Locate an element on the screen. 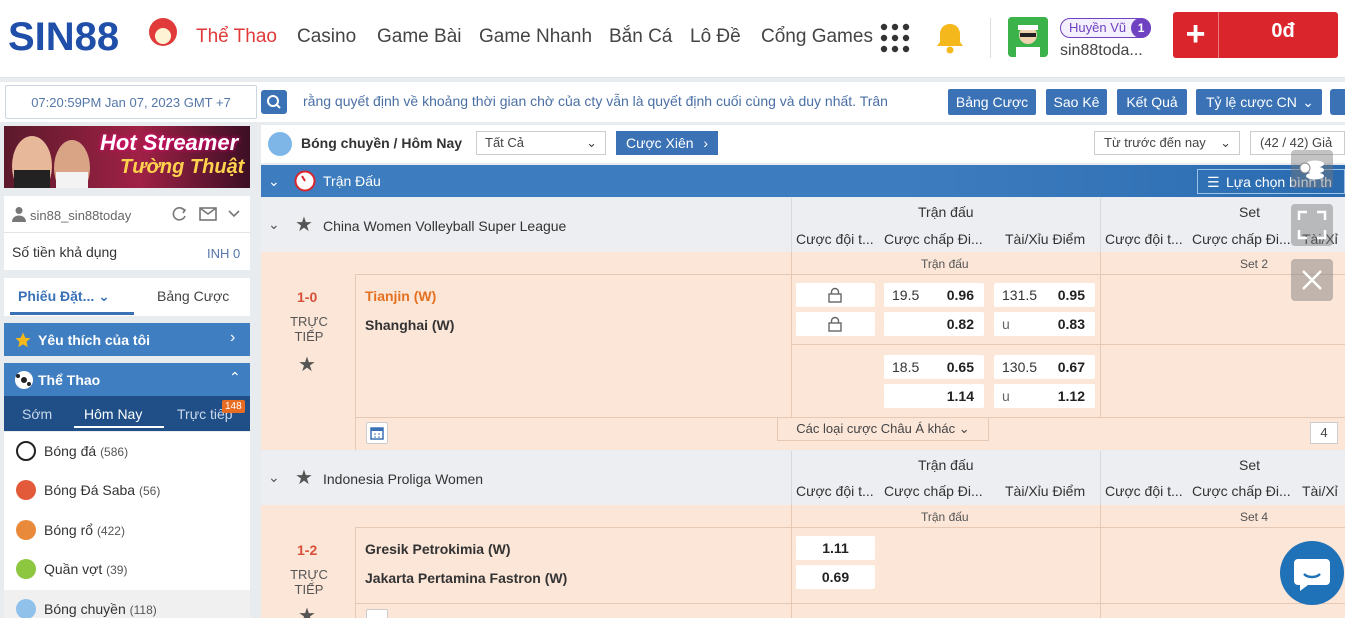  sidebar-item-saba-football: Bóng Đá Saba (56) is located at coordinates (127, 490).